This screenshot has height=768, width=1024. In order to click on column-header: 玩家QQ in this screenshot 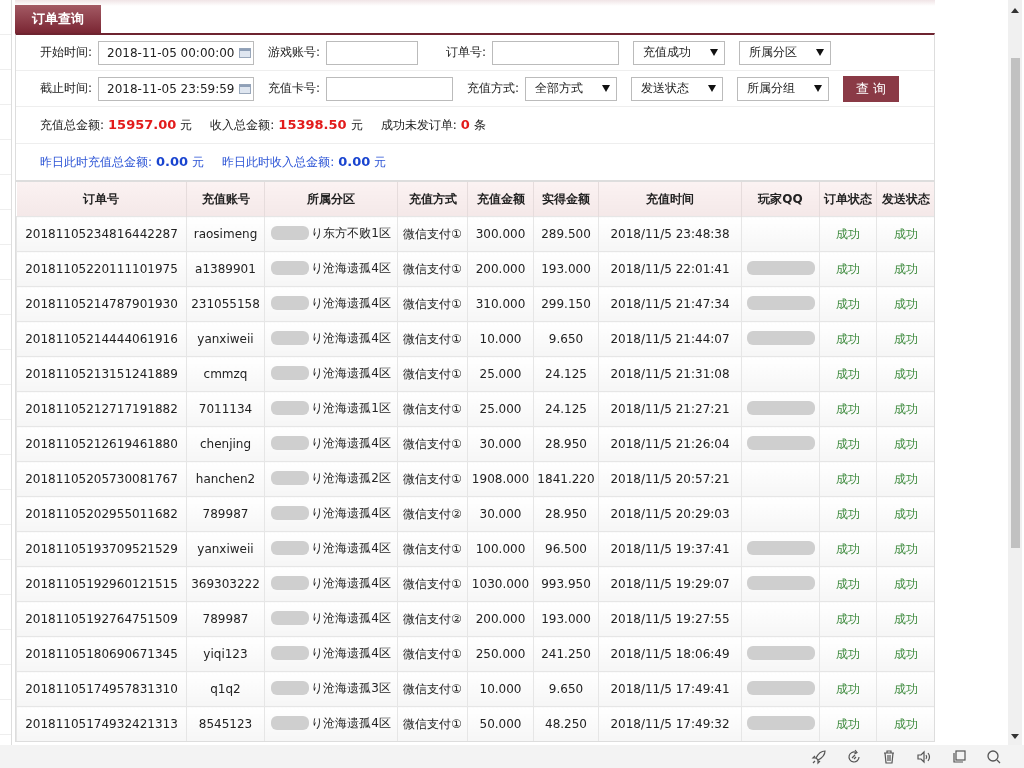, I will do `click(780, 199)`.